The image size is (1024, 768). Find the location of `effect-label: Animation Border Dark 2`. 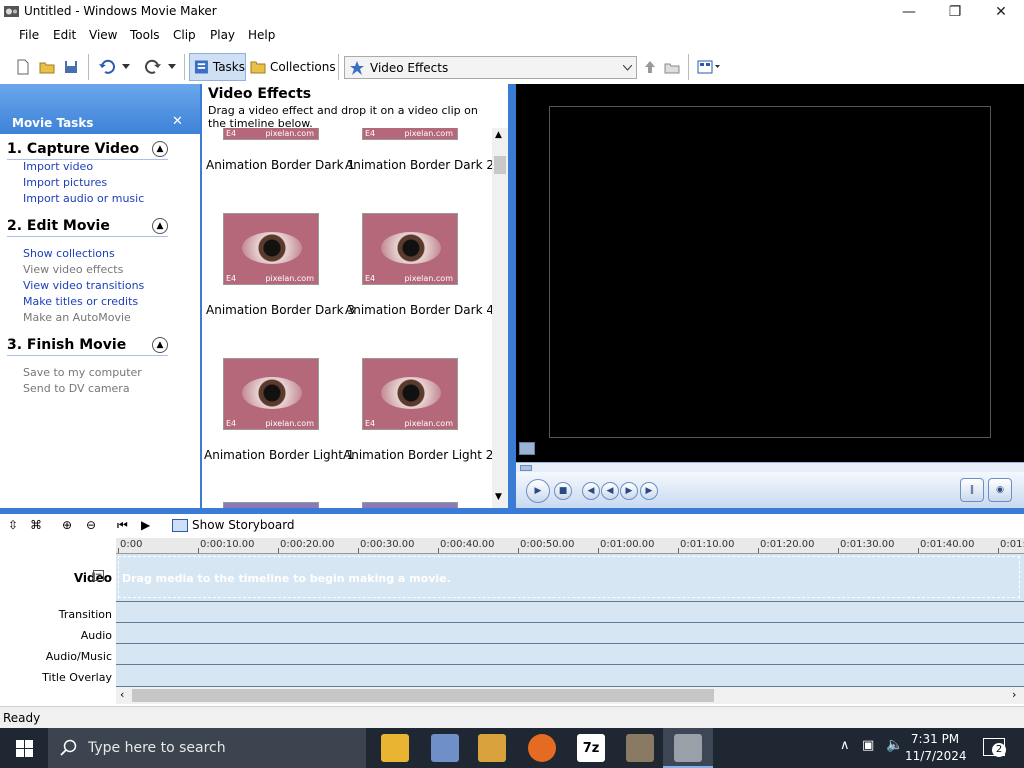

effect-label: Animation Border Dark 2 is located at coordinates (418, 165).